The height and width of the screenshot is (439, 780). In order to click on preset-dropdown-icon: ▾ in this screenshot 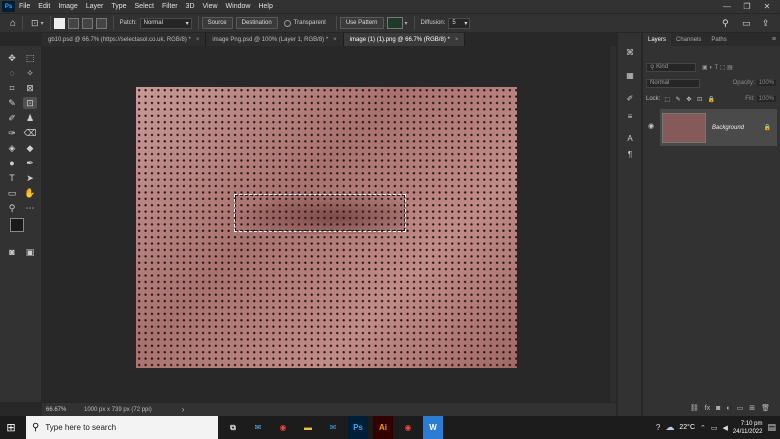, I will do `click(42, 23)`.